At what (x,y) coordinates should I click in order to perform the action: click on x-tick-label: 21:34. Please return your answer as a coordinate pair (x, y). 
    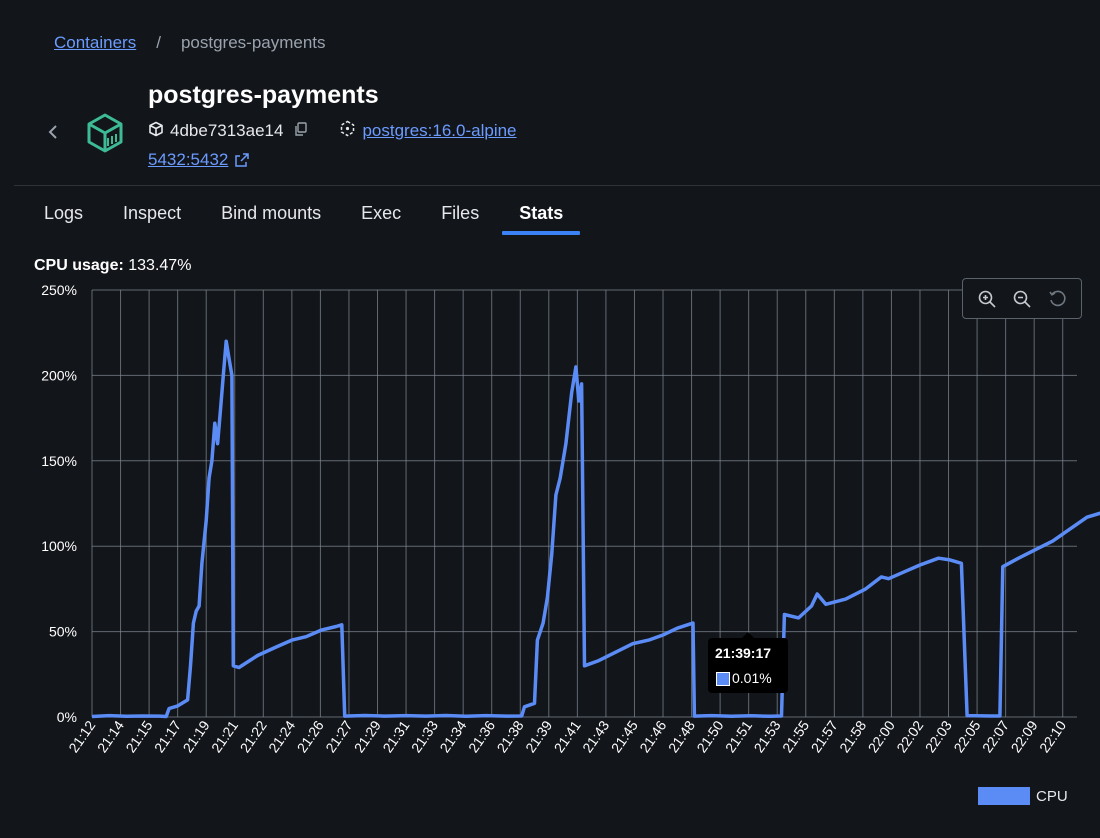
    Looking at the image, I should click on (452, 736).